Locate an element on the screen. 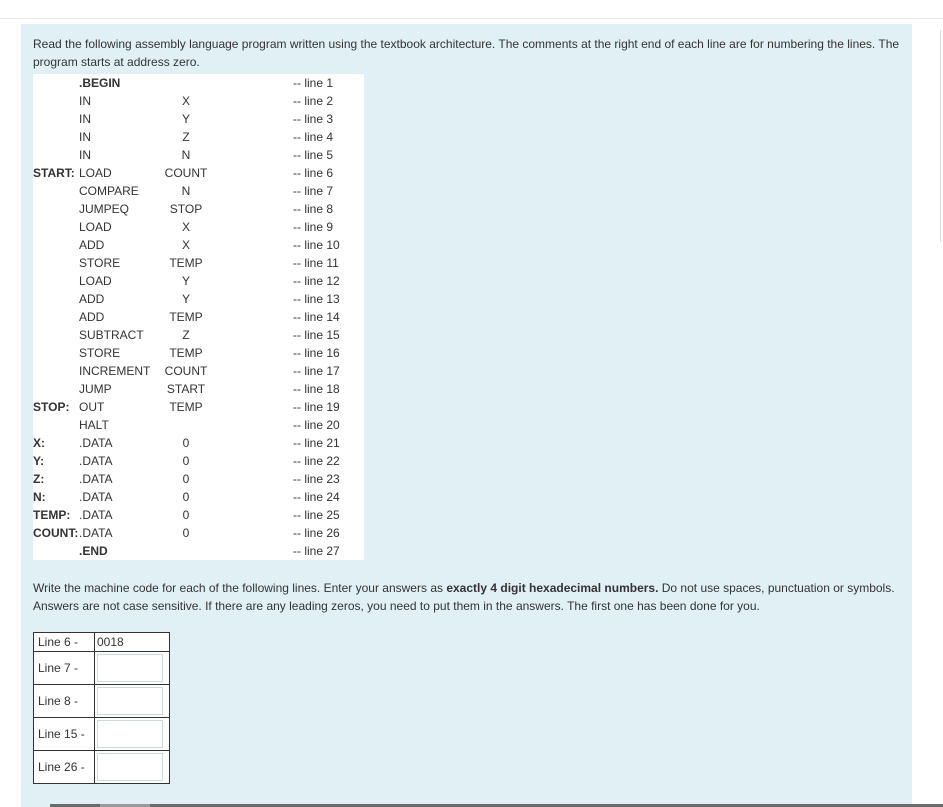 This screenshot has height=807, width=943. program-row: ADD X -- line 10 is located at coordinates (198, 245).